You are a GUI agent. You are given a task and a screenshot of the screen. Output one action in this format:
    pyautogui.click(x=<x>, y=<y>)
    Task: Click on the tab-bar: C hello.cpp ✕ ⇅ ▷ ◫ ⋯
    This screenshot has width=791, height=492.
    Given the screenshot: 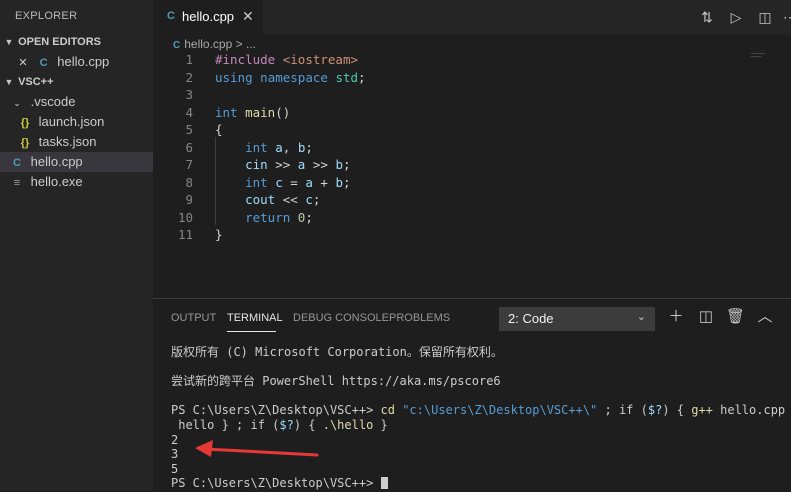 What is the action you would take?
    pyautogui.click(x=472, y=17)
    